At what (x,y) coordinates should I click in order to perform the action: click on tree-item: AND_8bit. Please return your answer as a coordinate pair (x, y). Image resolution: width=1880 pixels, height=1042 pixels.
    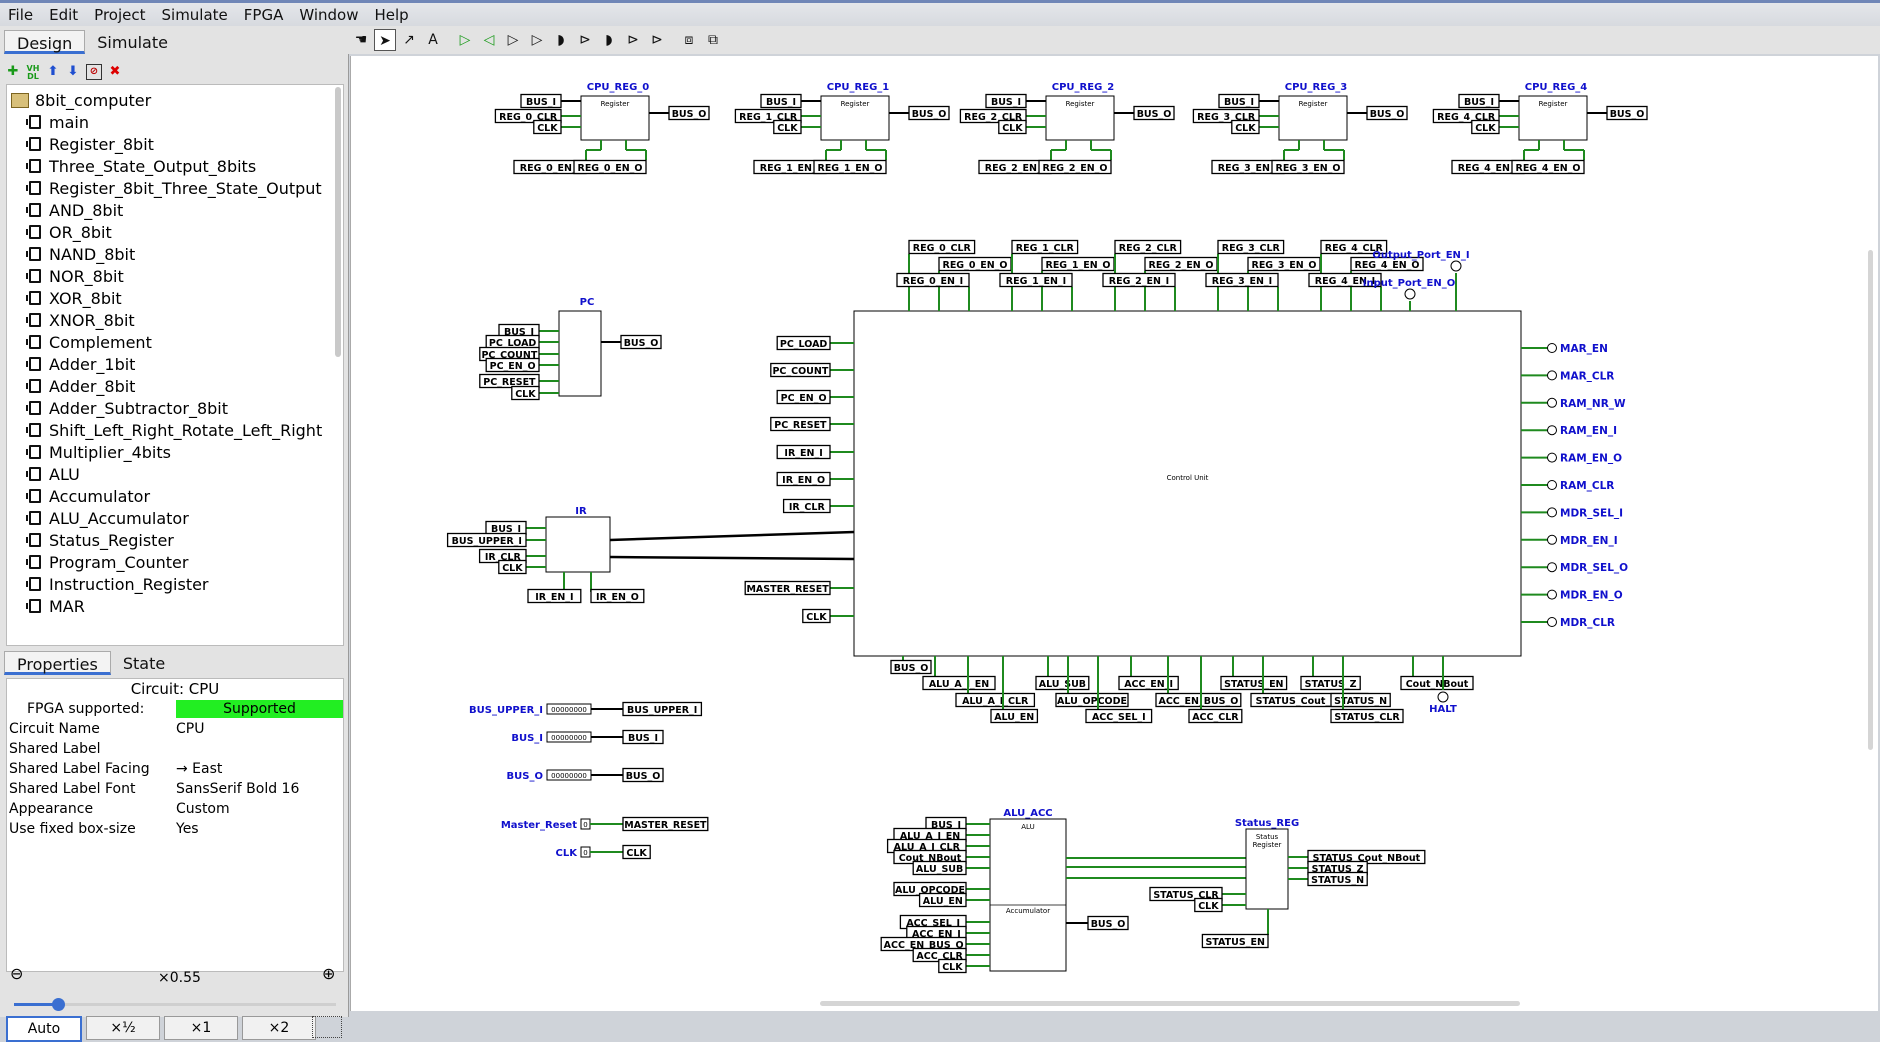
    Looking at the image, I should click on (74, 210).